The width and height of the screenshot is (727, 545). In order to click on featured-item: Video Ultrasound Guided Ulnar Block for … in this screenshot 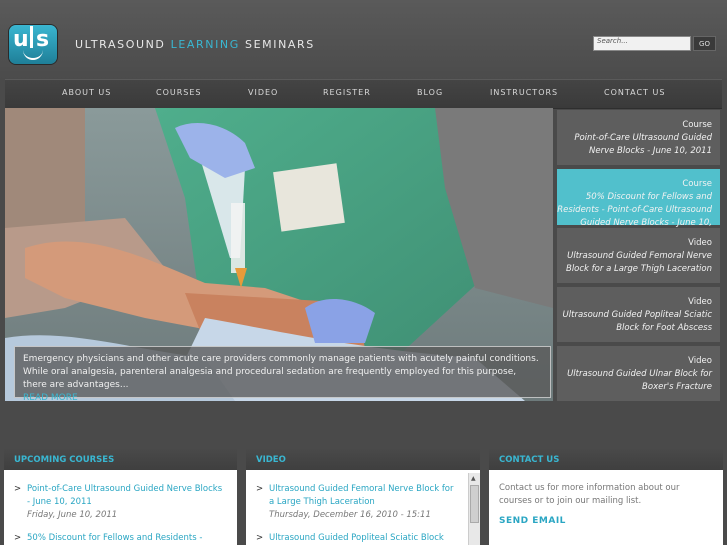, I will do `click(638, 373)`.